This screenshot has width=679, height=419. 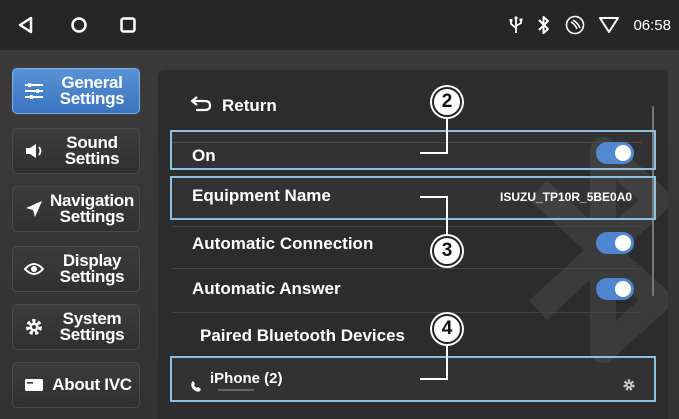 What do you see at coordinates (413, 198) in the screenshot?
I see `equipment-name-highlight` at bounding box center [413, 198].